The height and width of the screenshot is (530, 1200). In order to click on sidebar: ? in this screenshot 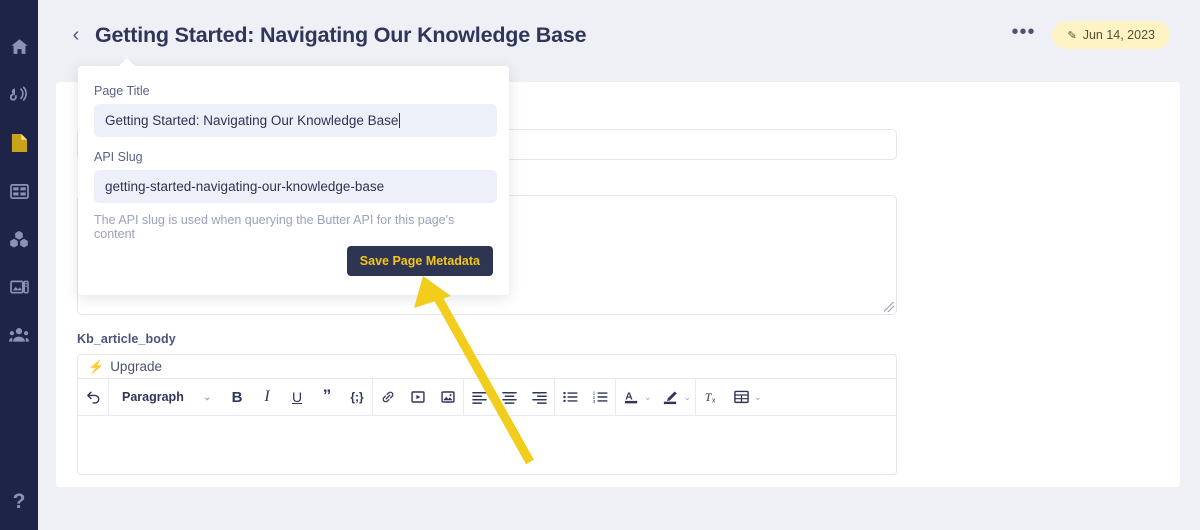, I will do `click(19, 265)`.